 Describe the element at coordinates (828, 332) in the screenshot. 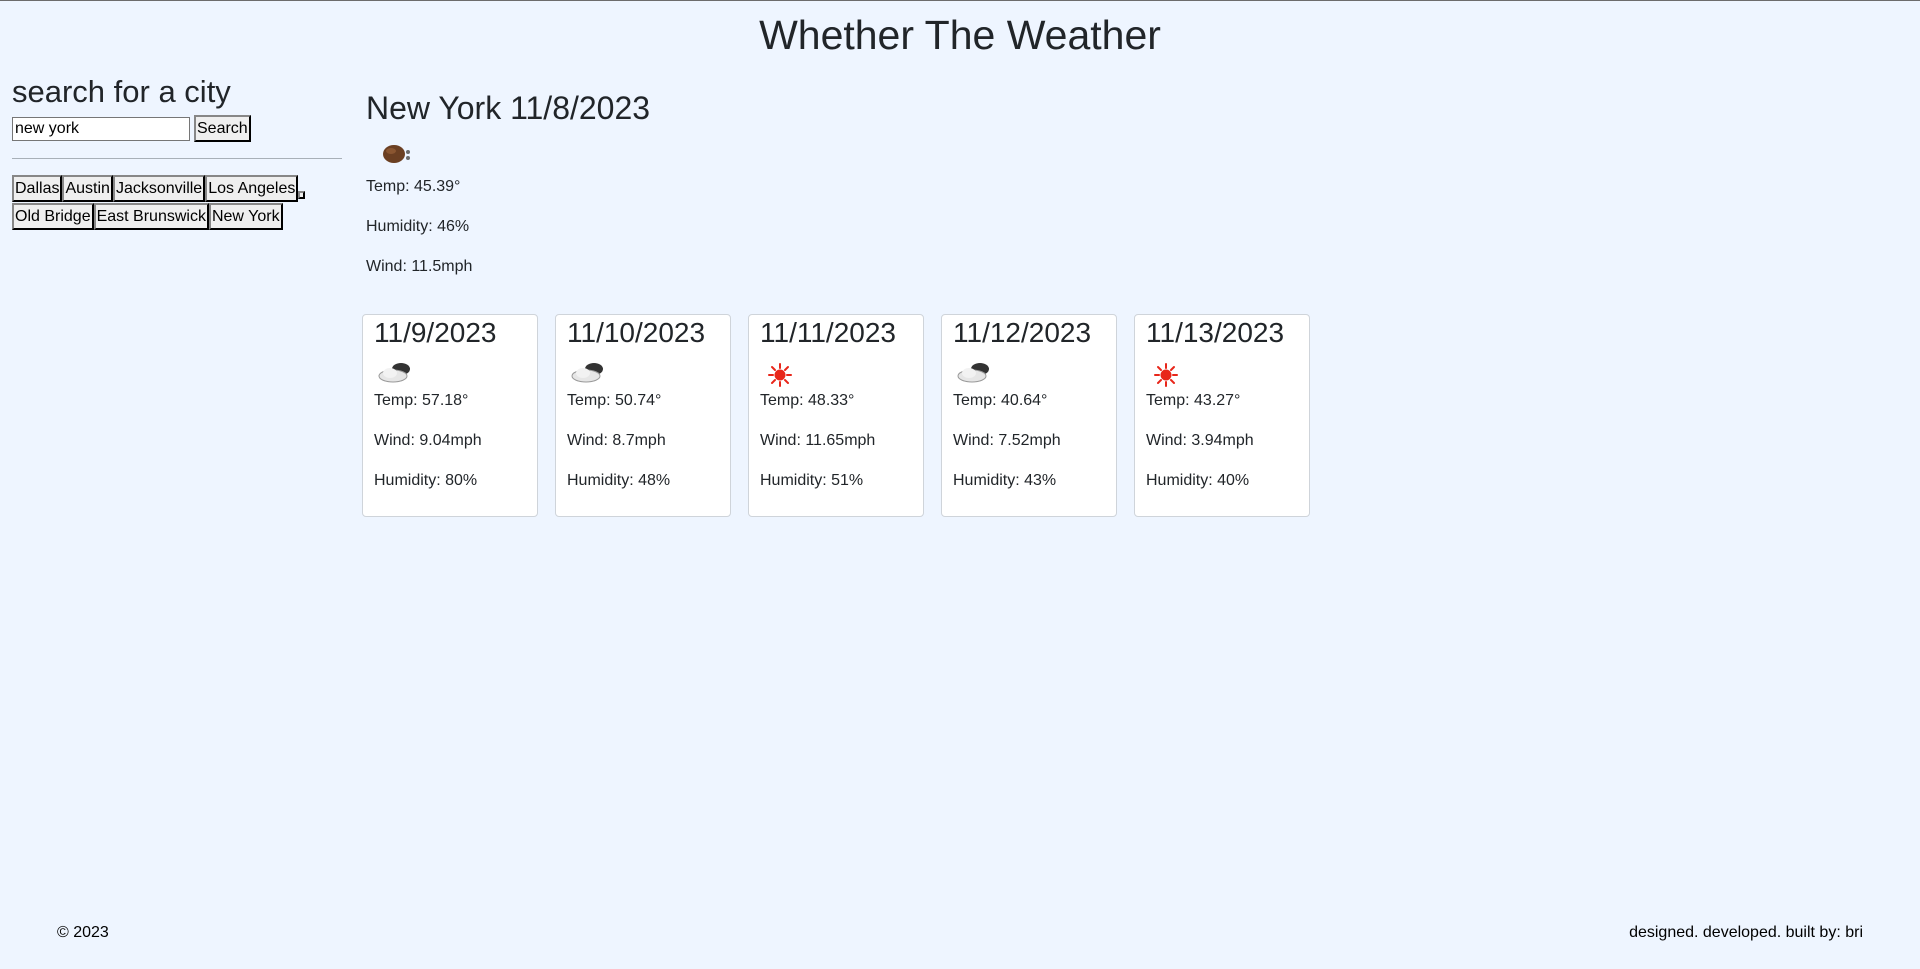

I see `forecast-date: 11/11/2023` at that location.